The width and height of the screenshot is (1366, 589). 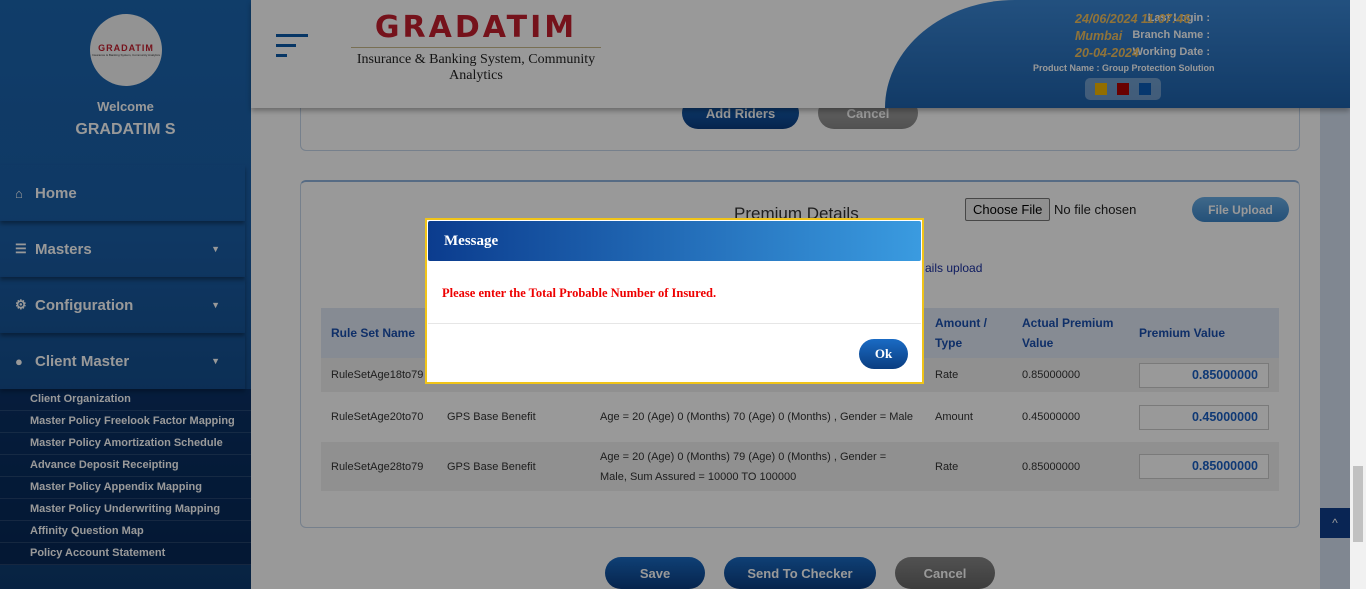 I want to click on page-scrollbar, so click(x=1358, y=294).